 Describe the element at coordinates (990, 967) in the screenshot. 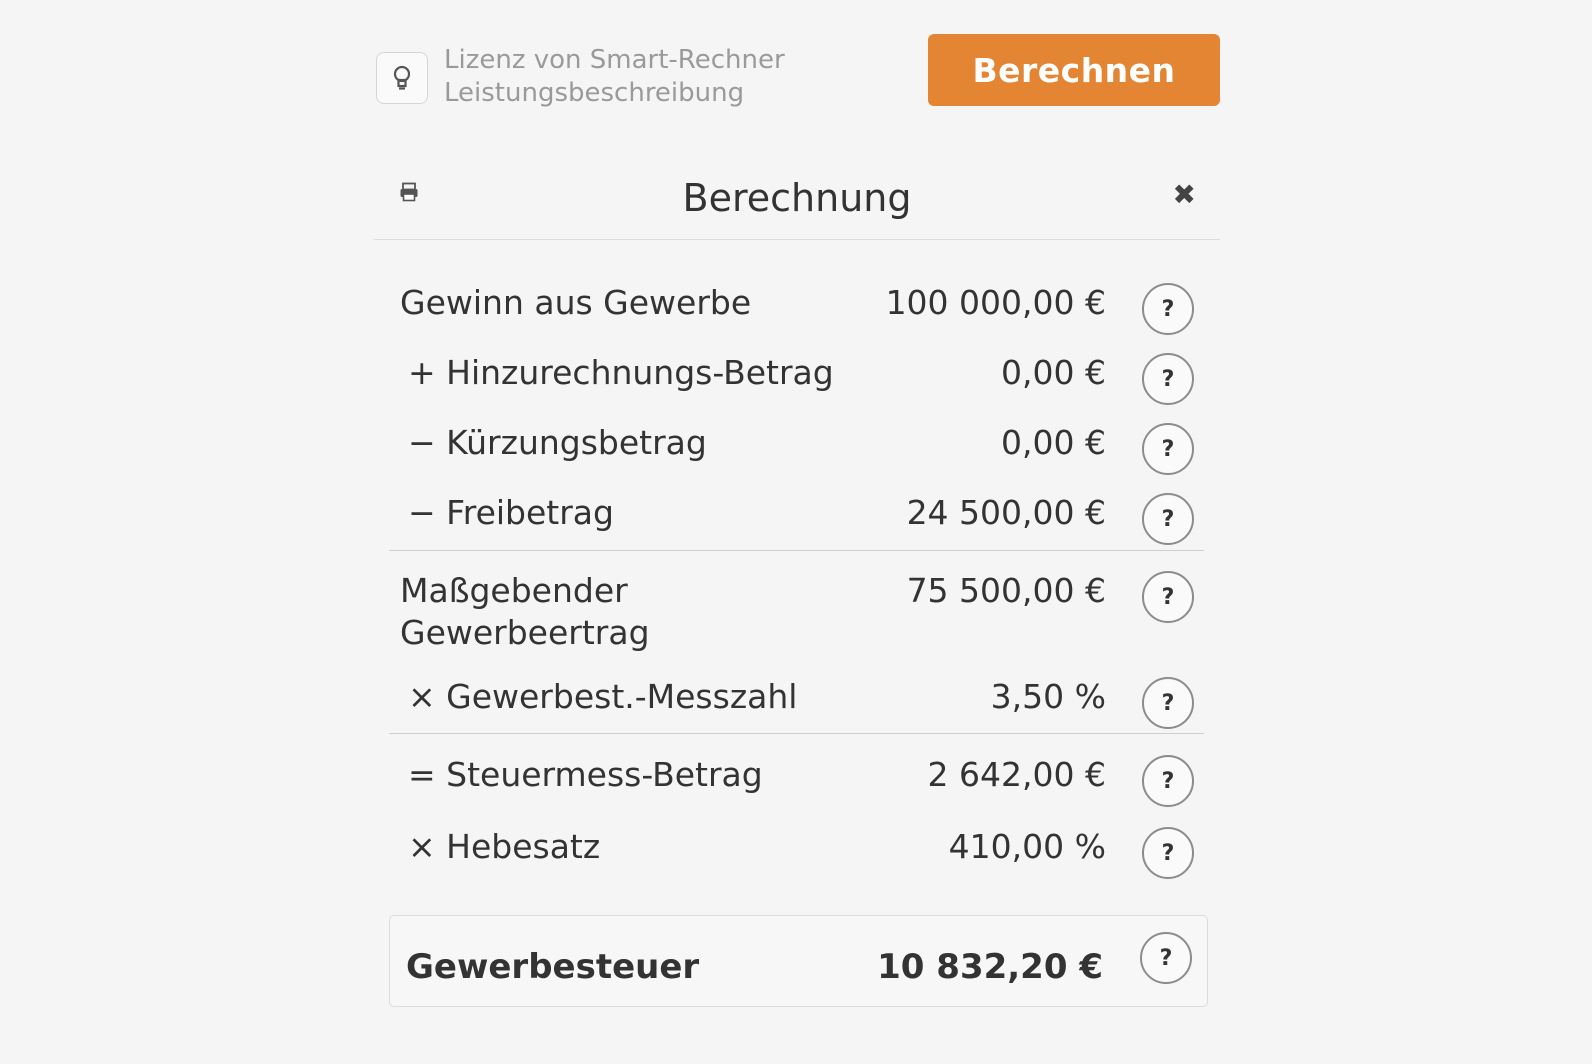

I see `total-value: 10 832,20 €` at that location.